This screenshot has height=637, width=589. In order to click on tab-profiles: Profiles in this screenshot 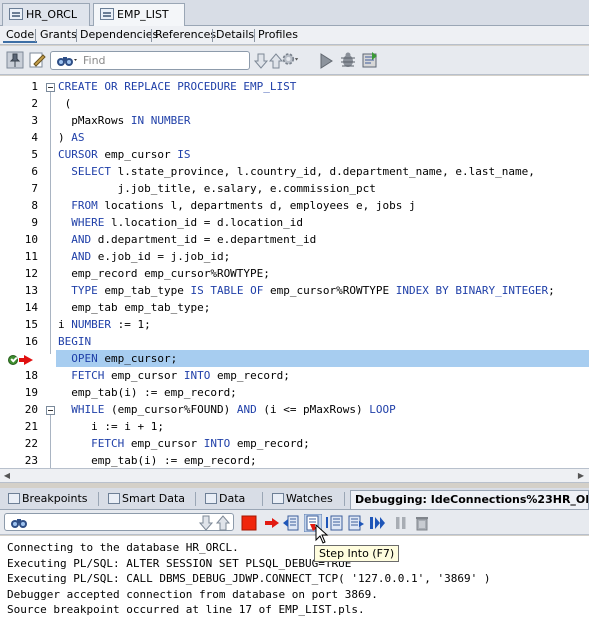, I will do `click(278, 34)`.